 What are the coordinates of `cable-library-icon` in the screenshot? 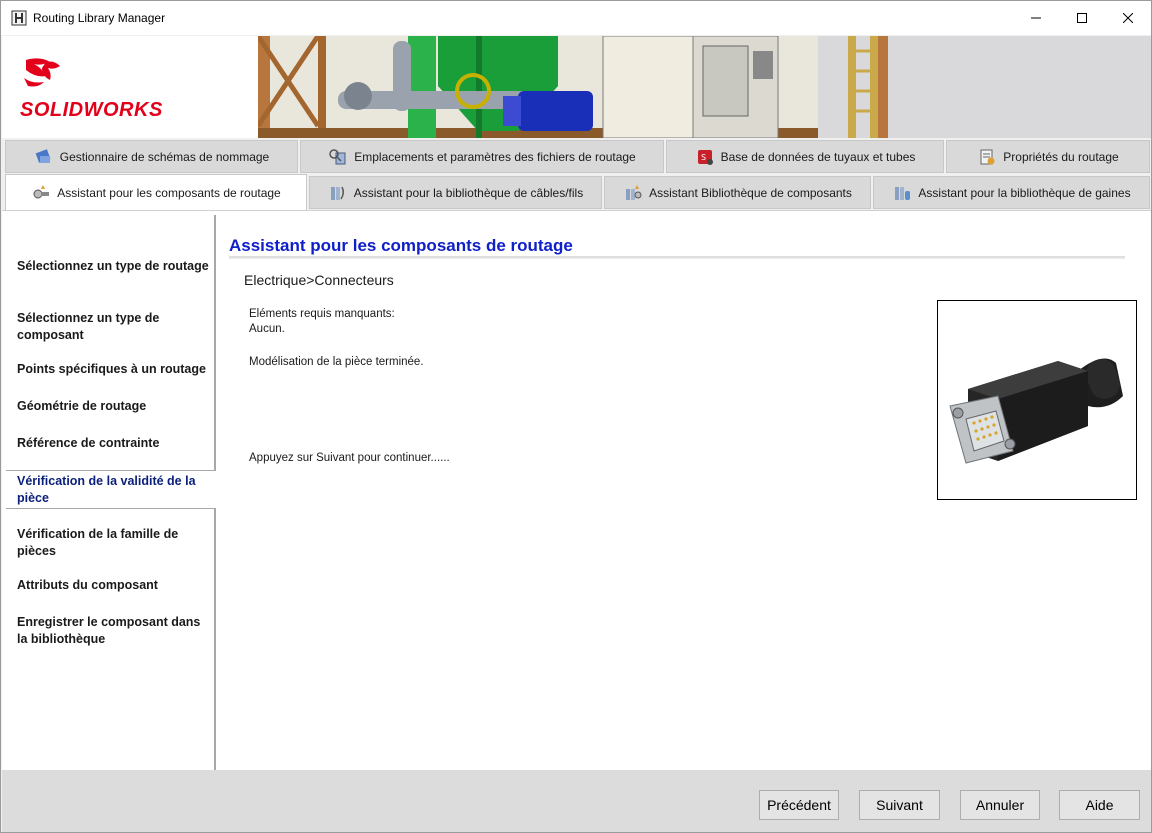 It's located at (337, 193).